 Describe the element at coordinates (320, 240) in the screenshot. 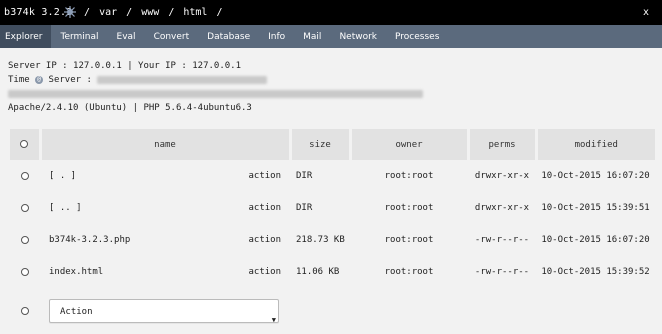

I see `size-cell: 218.73 KB` at that location.